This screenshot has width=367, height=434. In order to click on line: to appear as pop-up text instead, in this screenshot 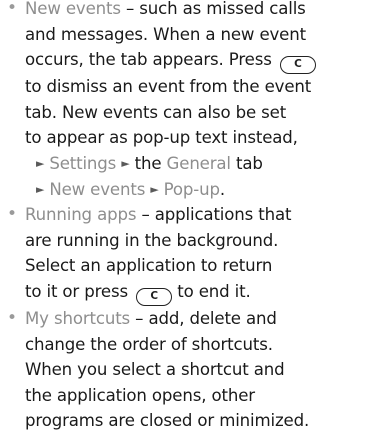, I will do `click(161, 138)`.